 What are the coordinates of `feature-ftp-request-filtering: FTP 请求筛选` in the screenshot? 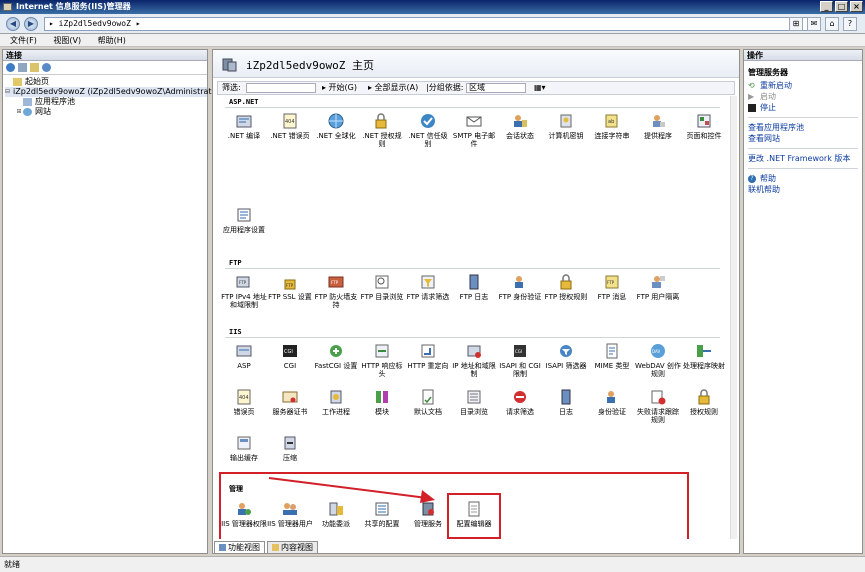 It's located at (428, 287).